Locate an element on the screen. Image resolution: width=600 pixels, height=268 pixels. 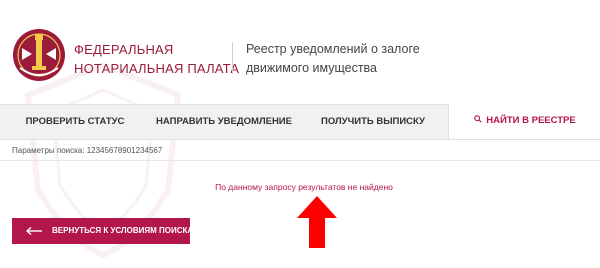
tab-label: ПОЛУЧИТЬ ВЫПИСКУ is located at coordinates (373, 121).